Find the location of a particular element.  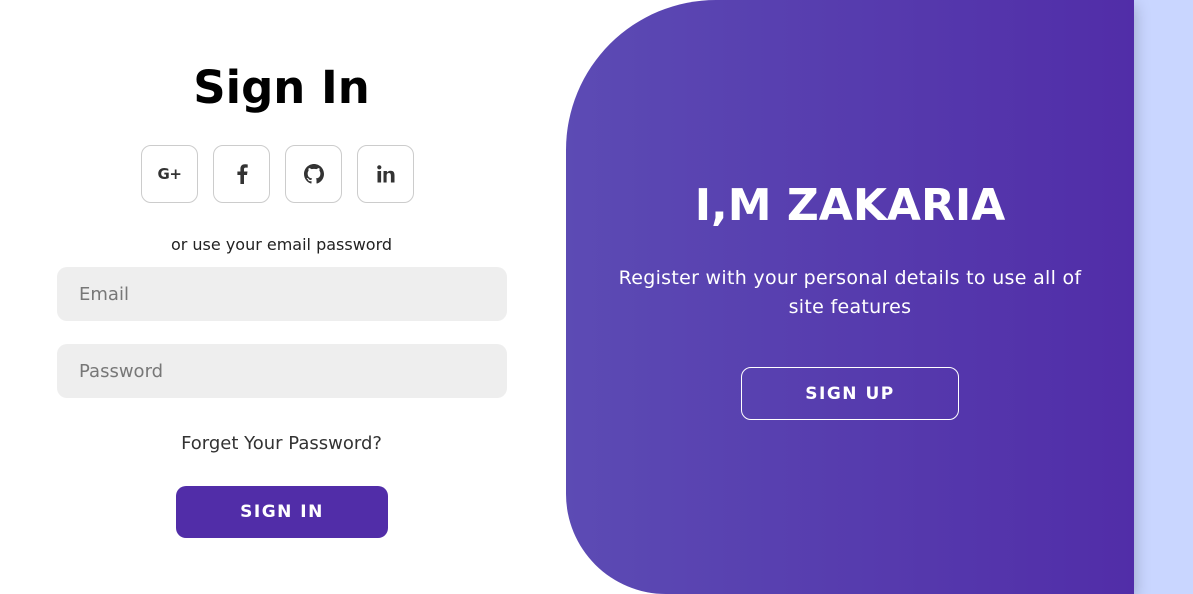

password-input is located at coordinates (282, 371).